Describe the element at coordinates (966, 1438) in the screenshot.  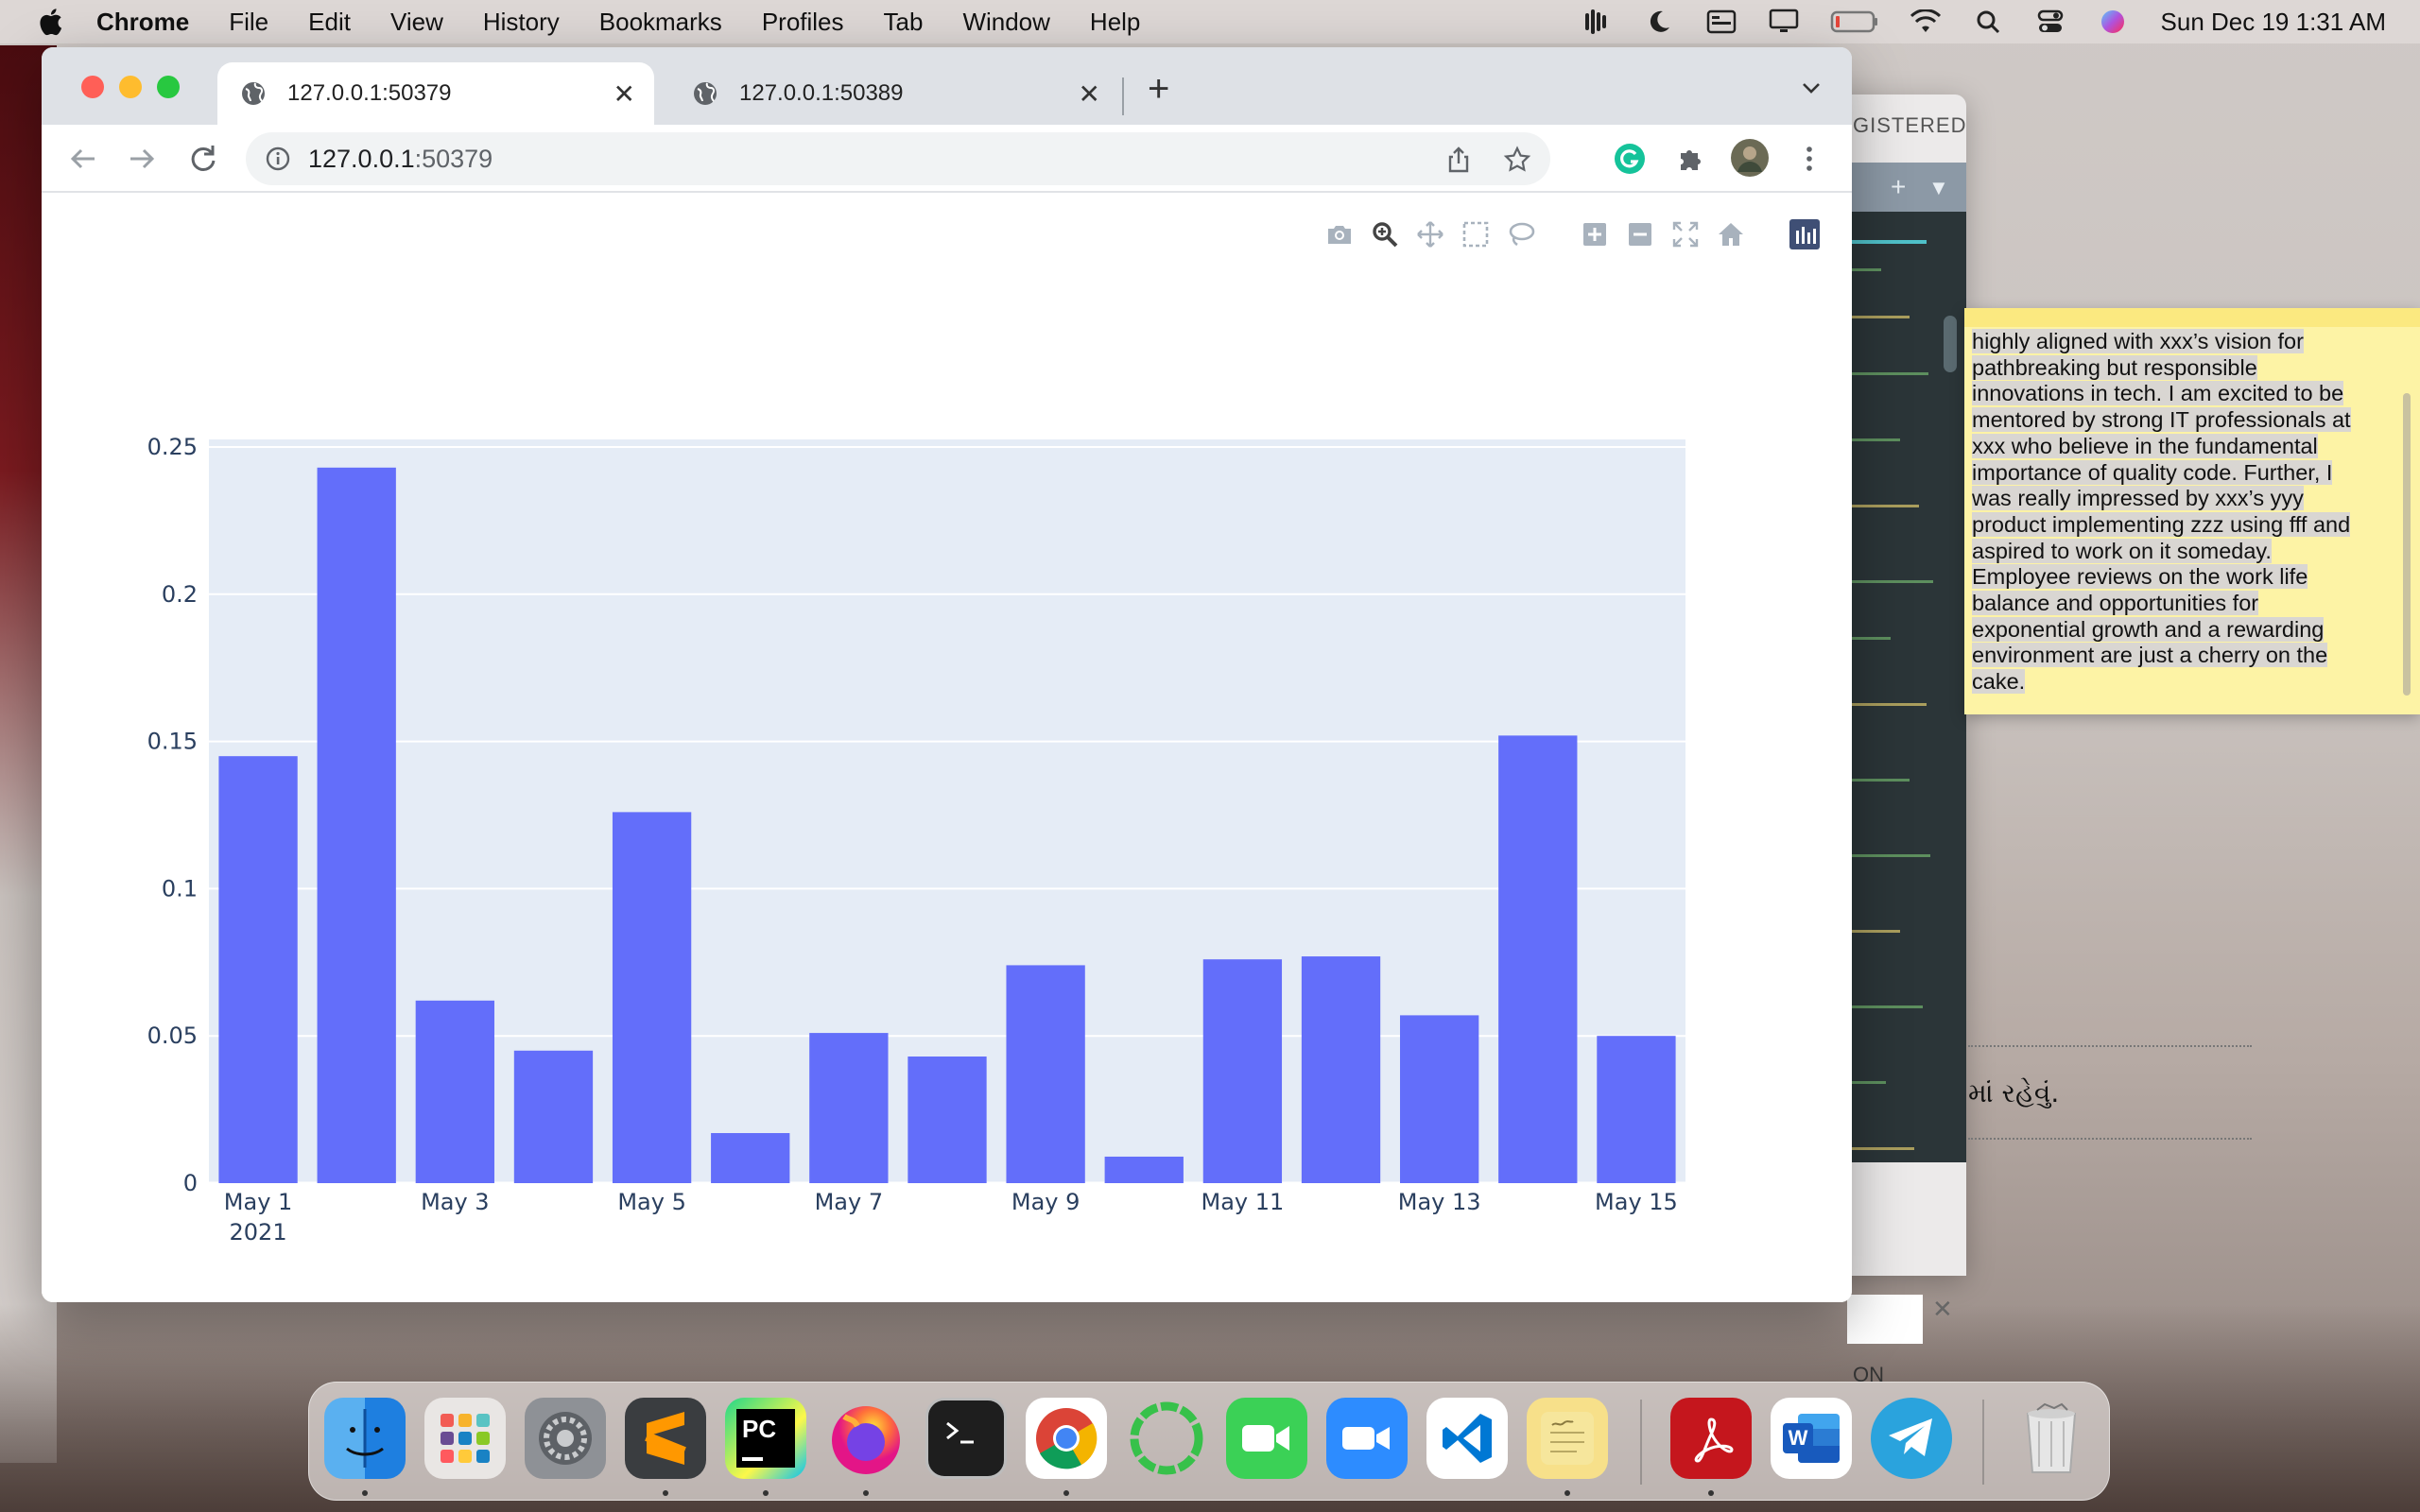
I see `terminal-icon` at that location.